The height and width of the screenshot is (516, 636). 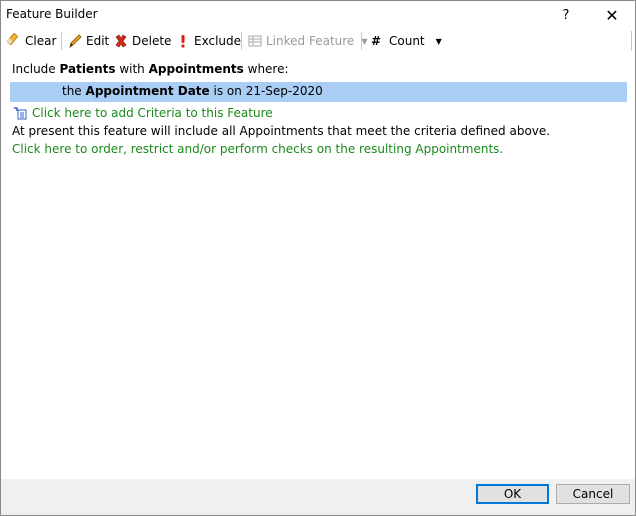 I want to click on edit-button: Edit, so click(x=88, y=41).